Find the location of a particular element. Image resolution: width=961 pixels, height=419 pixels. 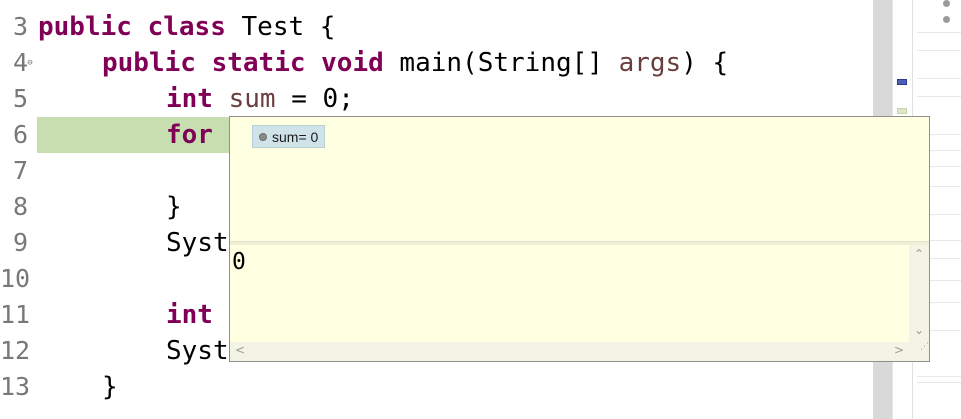

variable-tree-item: sum= 0 is located at coordinates (289, 136).